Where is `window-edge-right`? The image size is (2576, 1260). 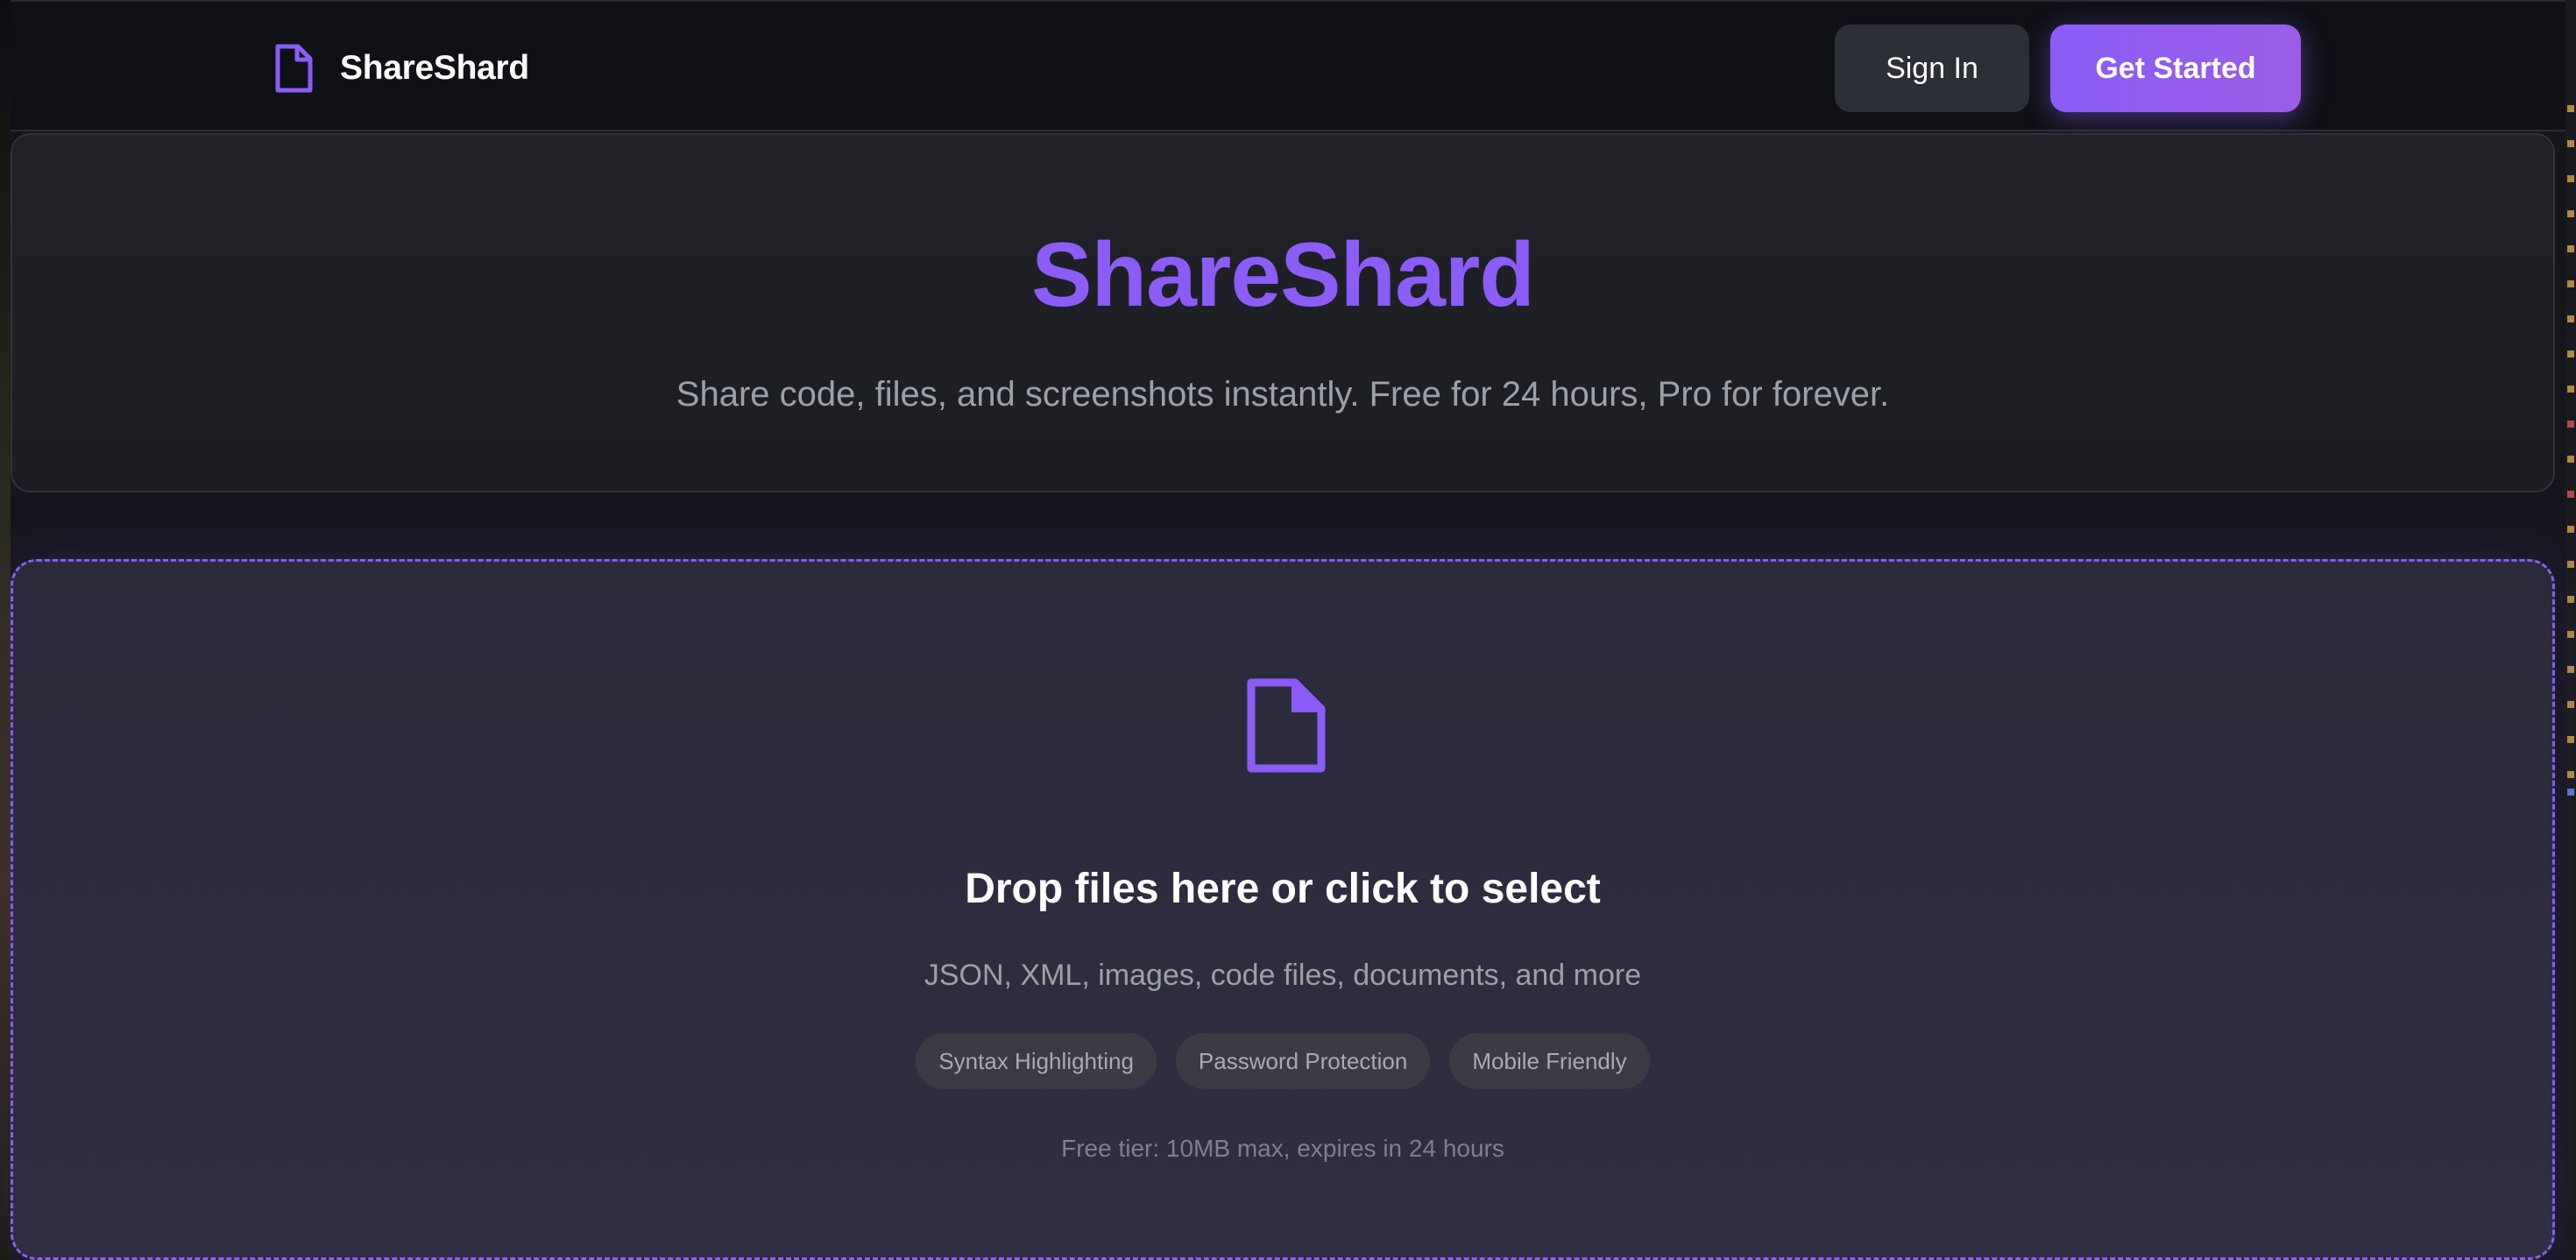 window-edge-right is located at coordinates (2570, 630).